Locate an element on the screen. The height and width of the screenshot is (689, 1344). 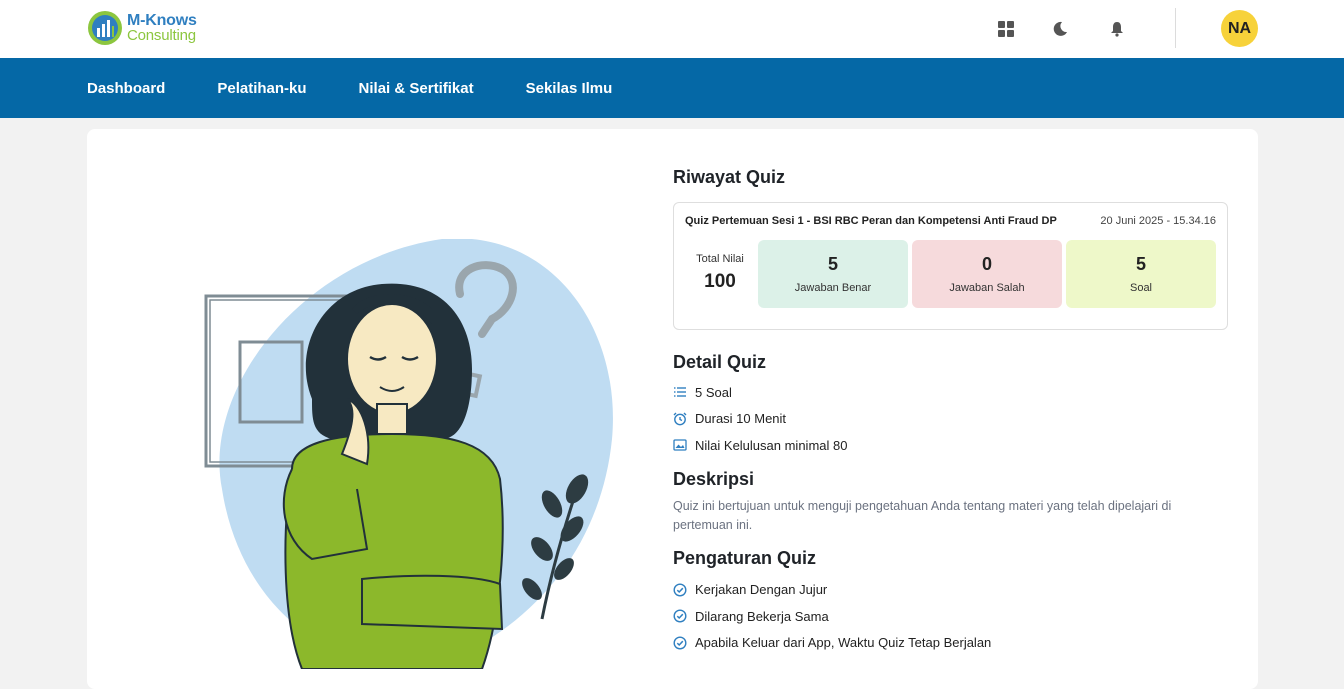
stat-questions-value: 5 is located at coordinates (1140, 264).